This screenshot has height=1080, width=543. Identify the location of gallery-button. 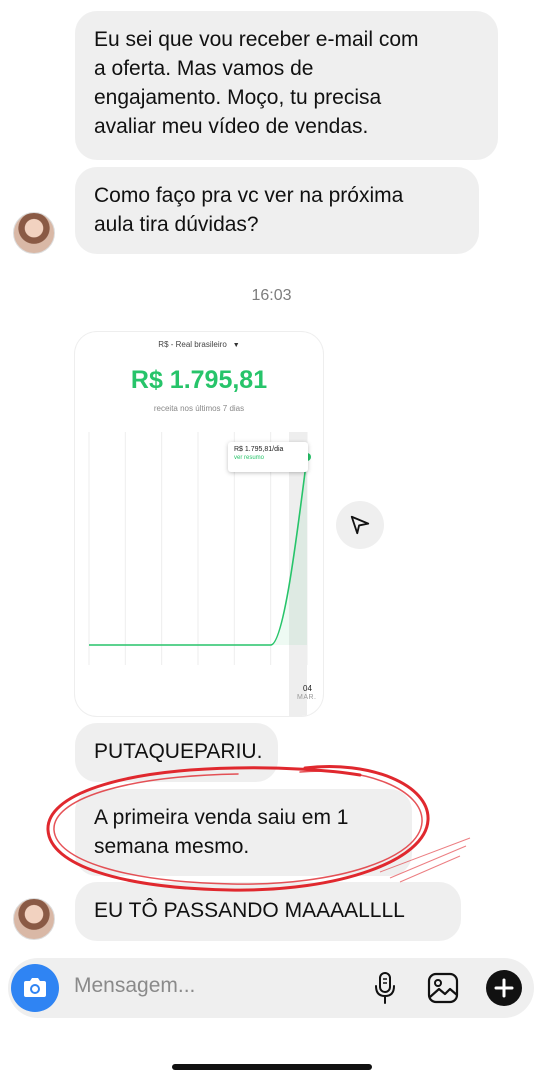
(443, 988).